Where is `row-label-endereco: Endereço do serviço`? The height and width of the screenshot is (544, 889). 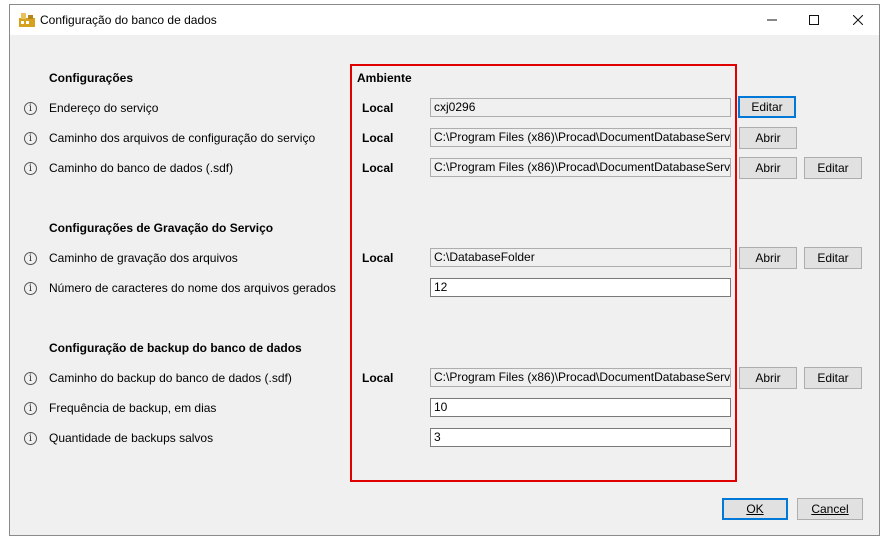
row-label-endereco: Endereço do serviço is located at coordinates (104, 108).